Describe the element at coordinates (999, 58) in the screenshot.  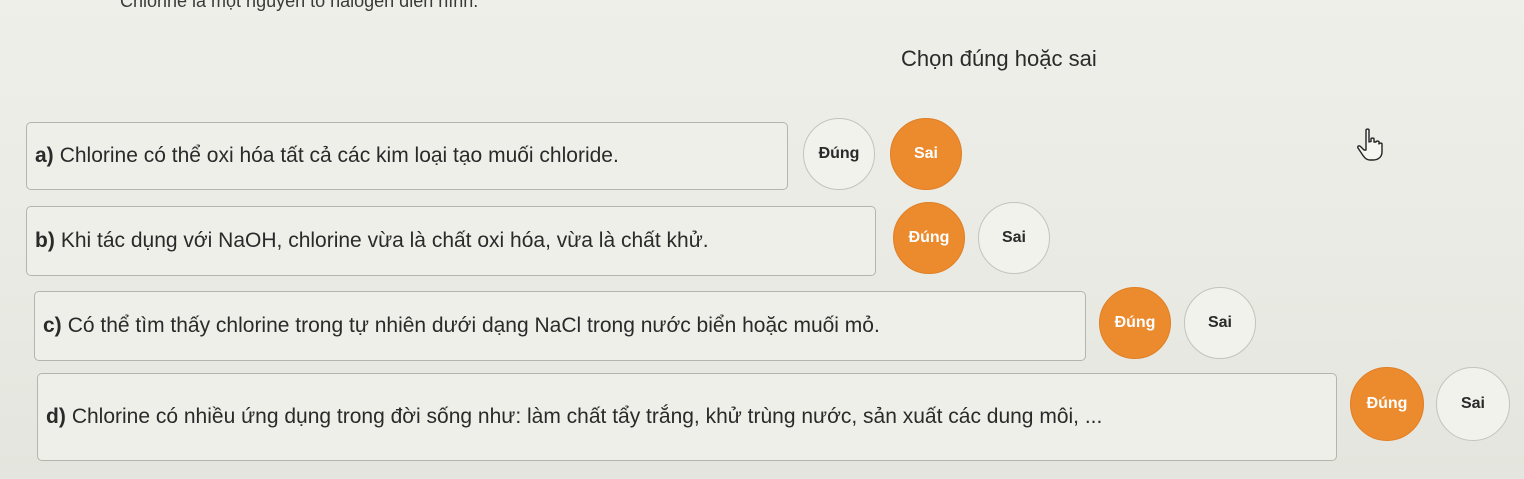
I see `instruction-text: Chọn đúng hoặc sai` at that location.